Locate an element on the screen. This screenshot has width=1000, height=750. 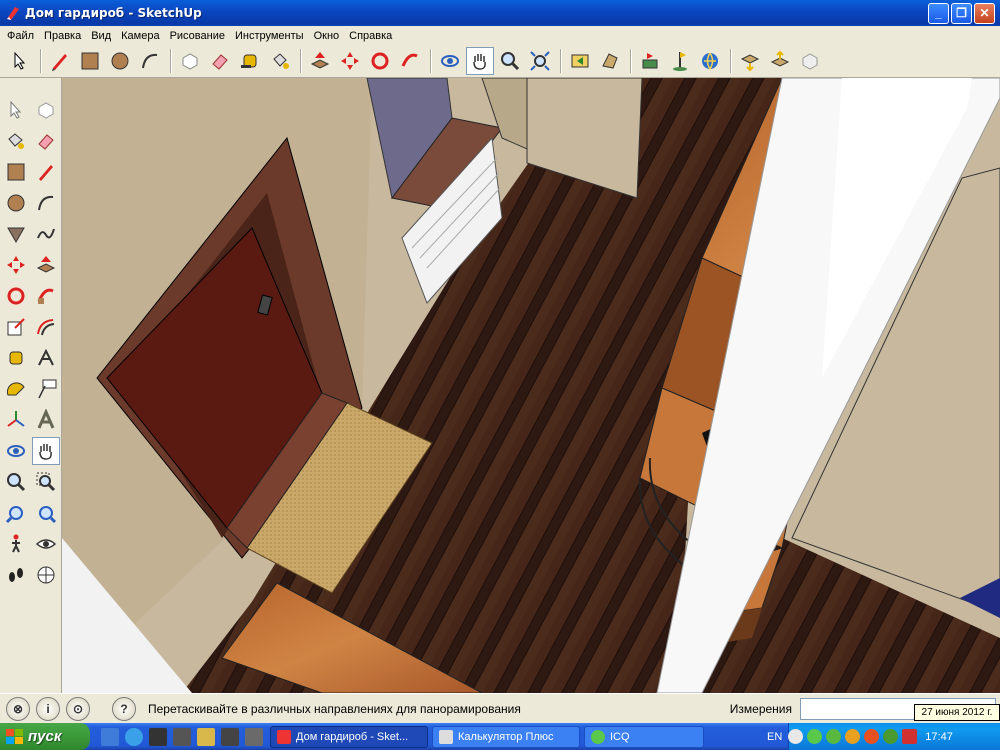
dimension-icon is located at coordinates (46, 358).